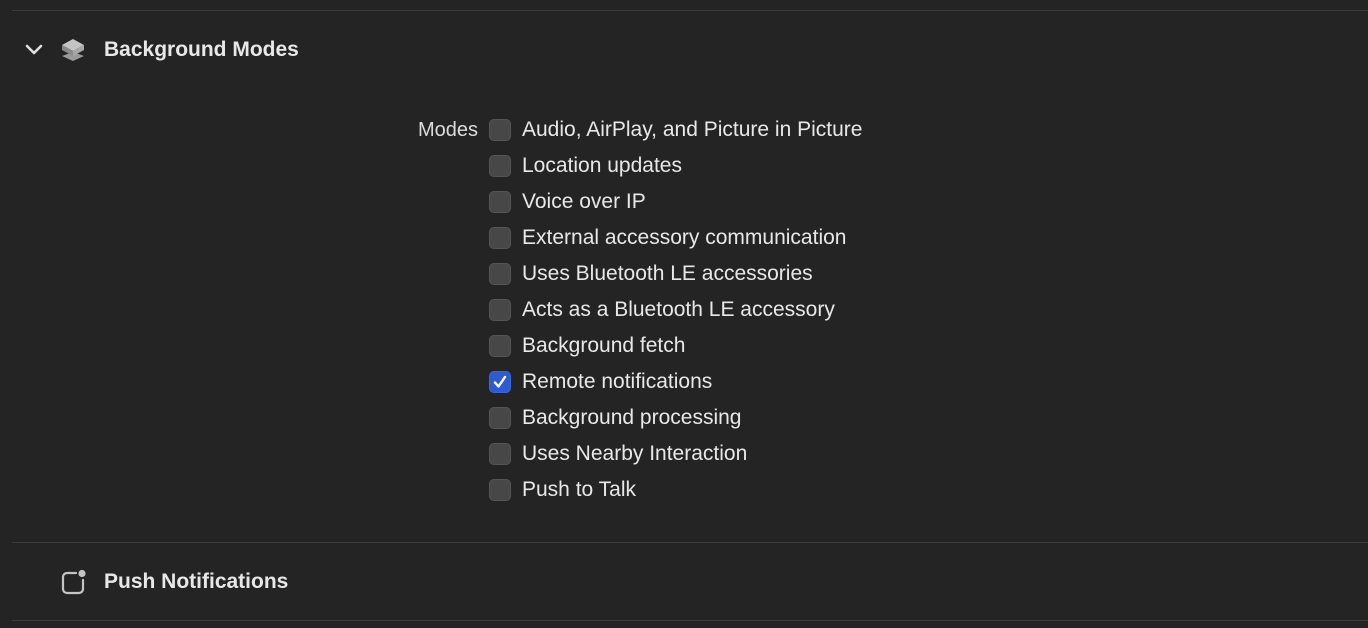 This screenshot has width=1368, height=628. I want to click on mode-label: External accessory communication, so click(684, 237).